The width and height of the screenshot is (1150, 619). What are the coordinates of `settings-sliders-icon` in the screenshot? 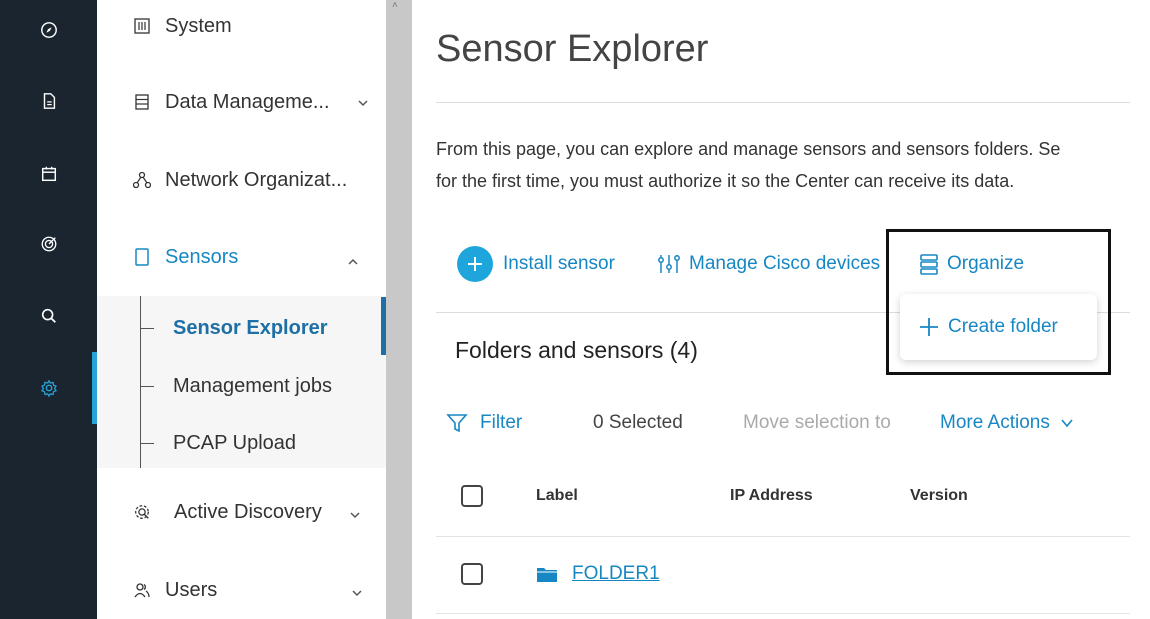 It's located at (669, 264).